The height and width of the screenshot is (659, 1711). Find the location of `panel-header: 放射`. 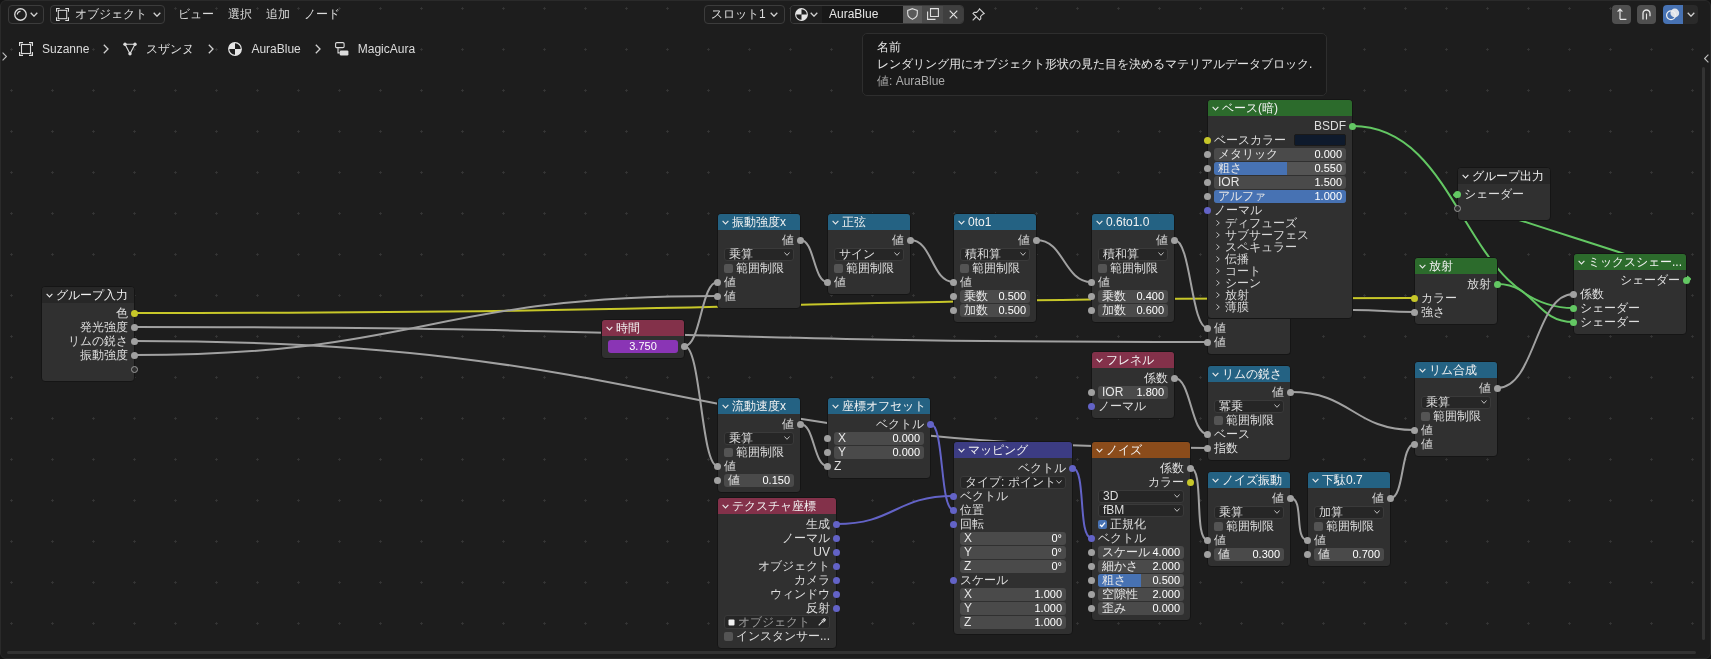

panel-header: 放射 is located at coordinates (1280, 295).